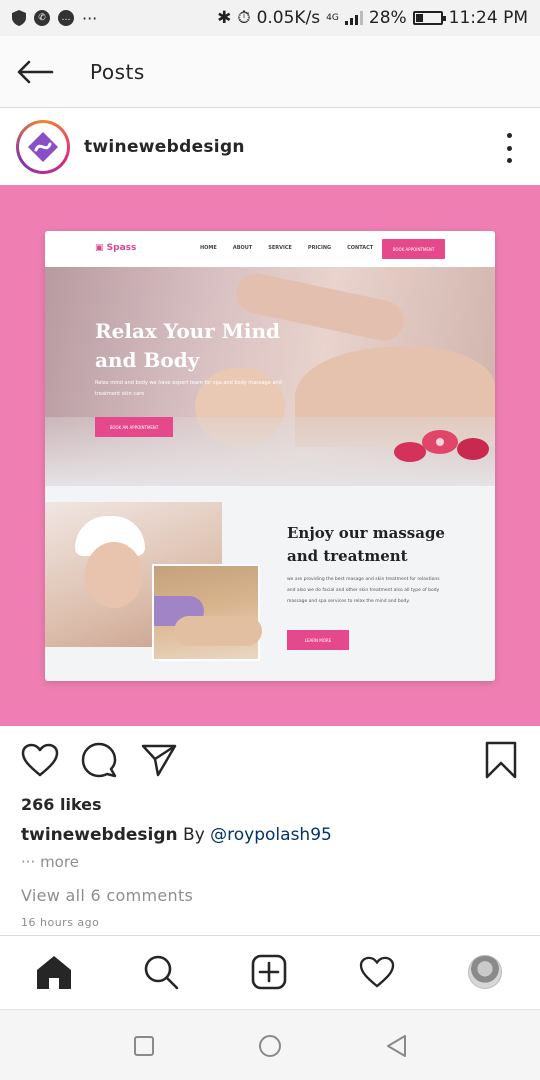  I want to click on post-timestamp: 16 hours ago, so click(60, 922).